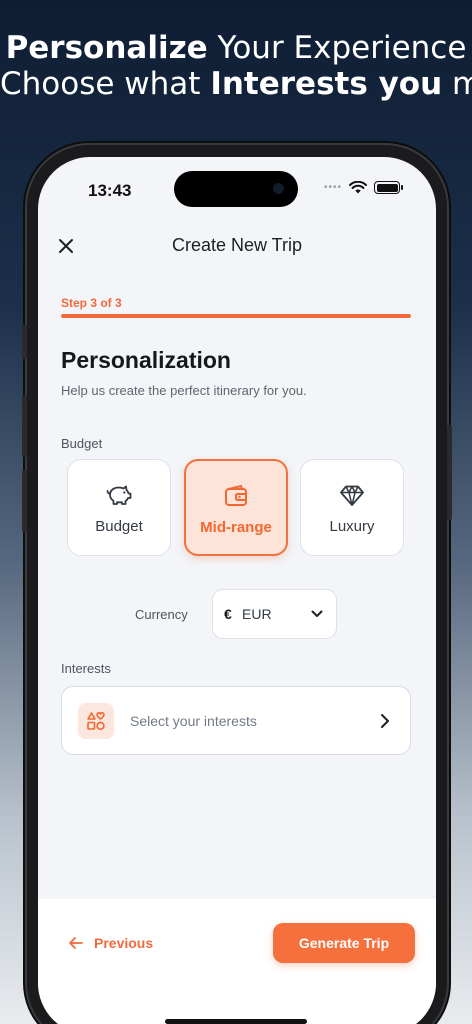 The height and width of the screenshot is (1024, 472). What do you see at coordinates (317, 613) in the screenshot?
I see `chevron-down-icon` at bounding box center [317, 613].